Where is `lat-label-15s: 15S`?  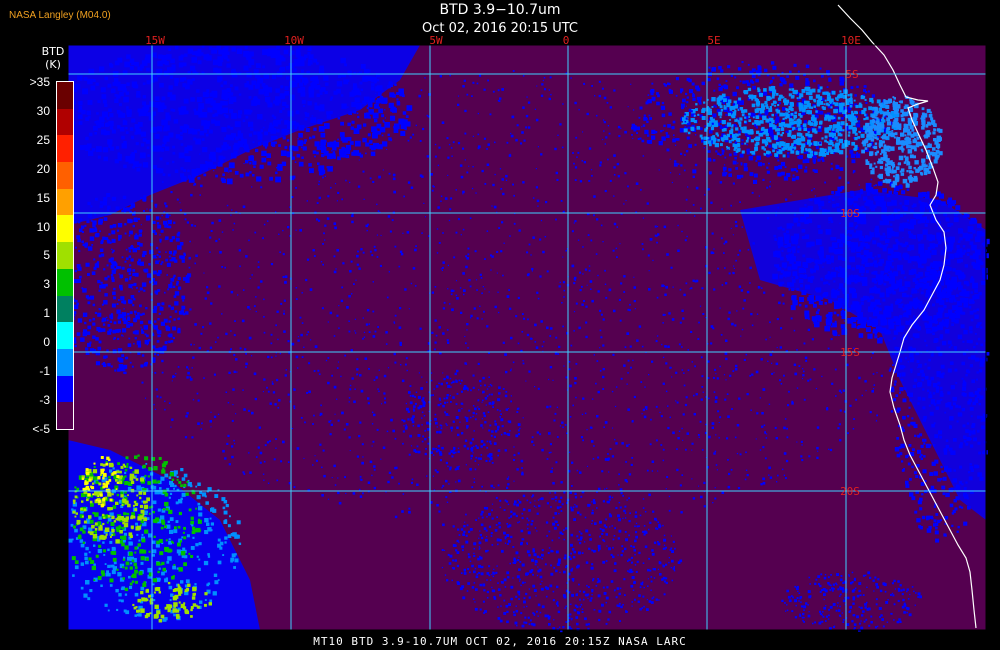 lat-label-15s: 15S is located at coordinates (850, 352).